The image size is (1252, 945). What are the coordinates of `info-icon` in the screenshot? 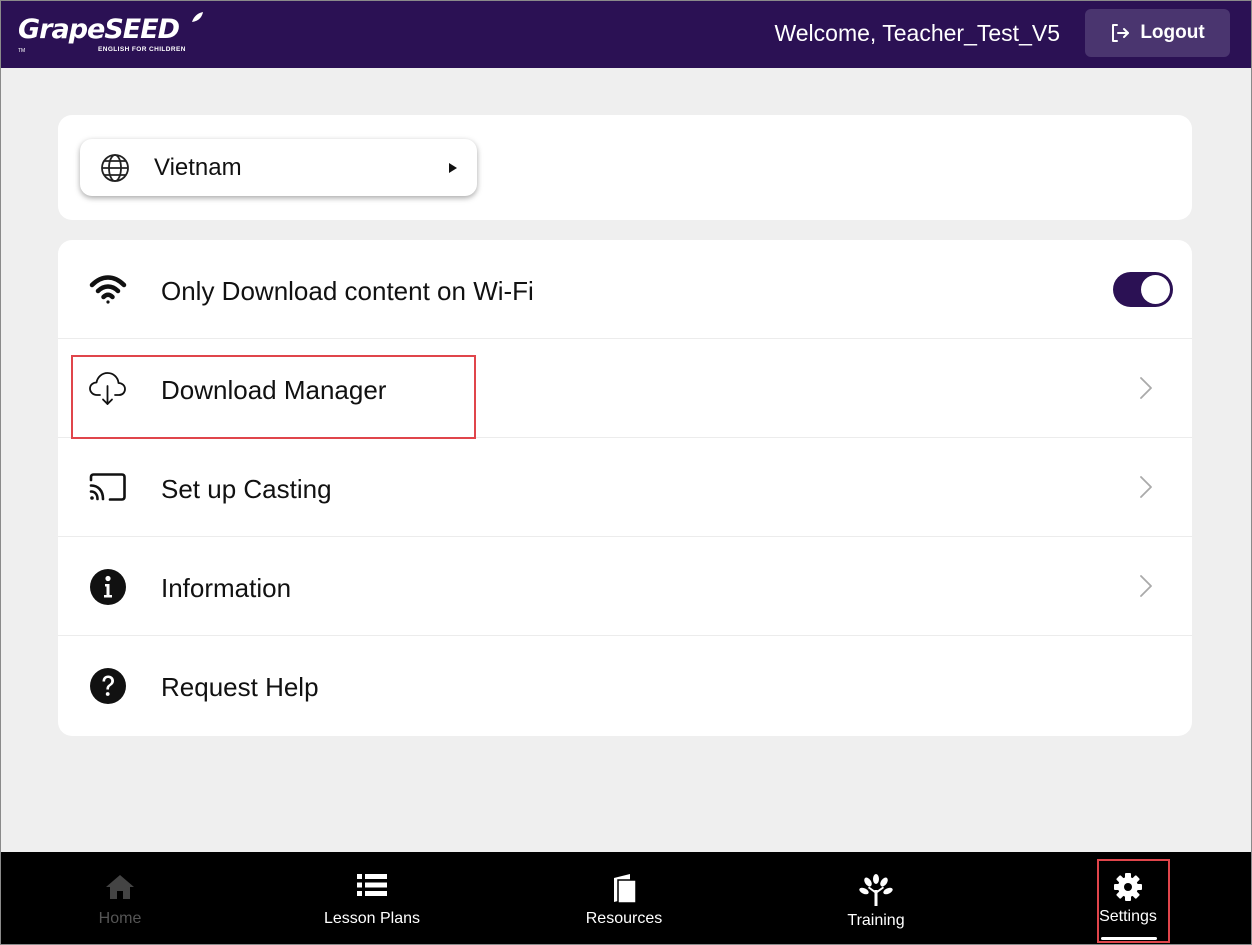 It's located at (108, 587).